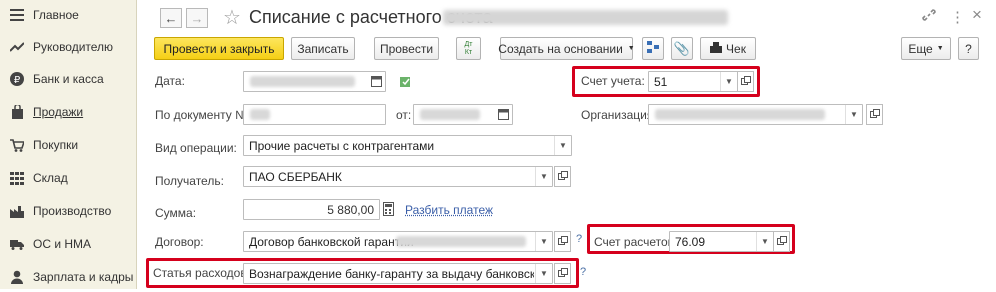  What do you see at coordinates (50, 178) in the screenshot?
I see `sidebar-item-label: Склад` at bounding box center [50, 178].